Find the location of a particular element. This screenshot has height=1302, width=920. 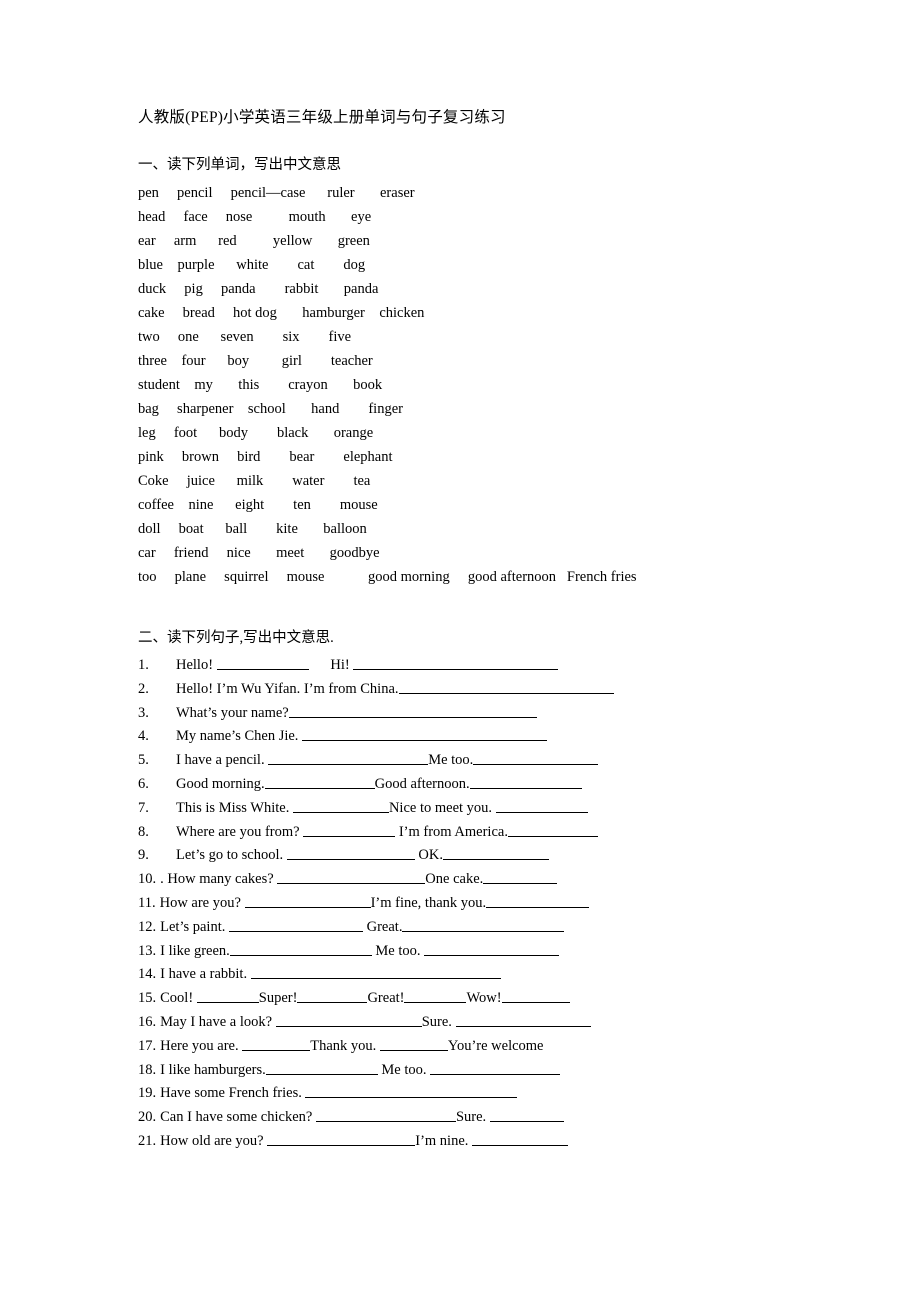

sentence-text: I like hamburgers. is located at coordinates (213, 1069).